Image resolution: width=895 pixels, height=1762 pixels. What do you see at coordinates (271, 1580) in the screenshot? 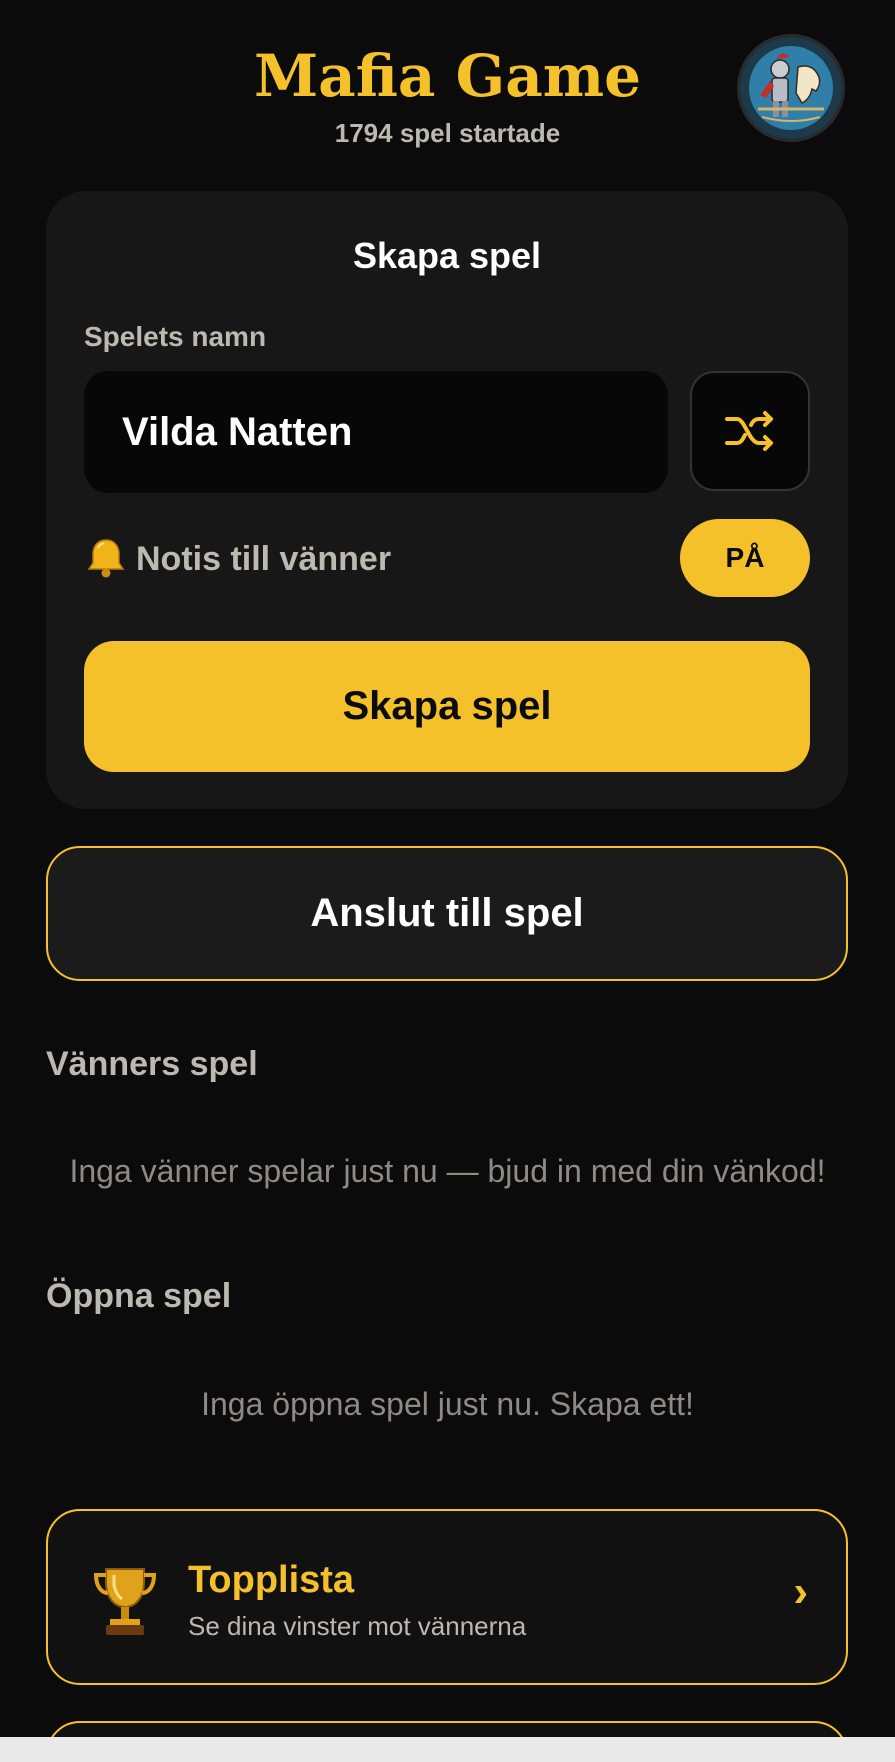
I see `leaderboard-title: Topplista` at bounding box center [271, 1580].